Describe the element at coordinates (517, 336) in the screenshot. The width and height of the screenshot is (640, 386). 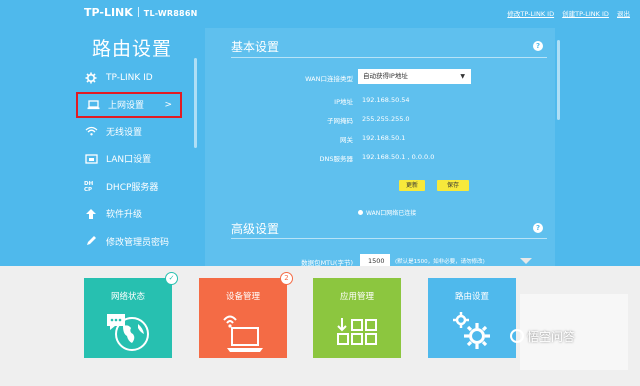
I see `watermark-logo-icon` at that location.